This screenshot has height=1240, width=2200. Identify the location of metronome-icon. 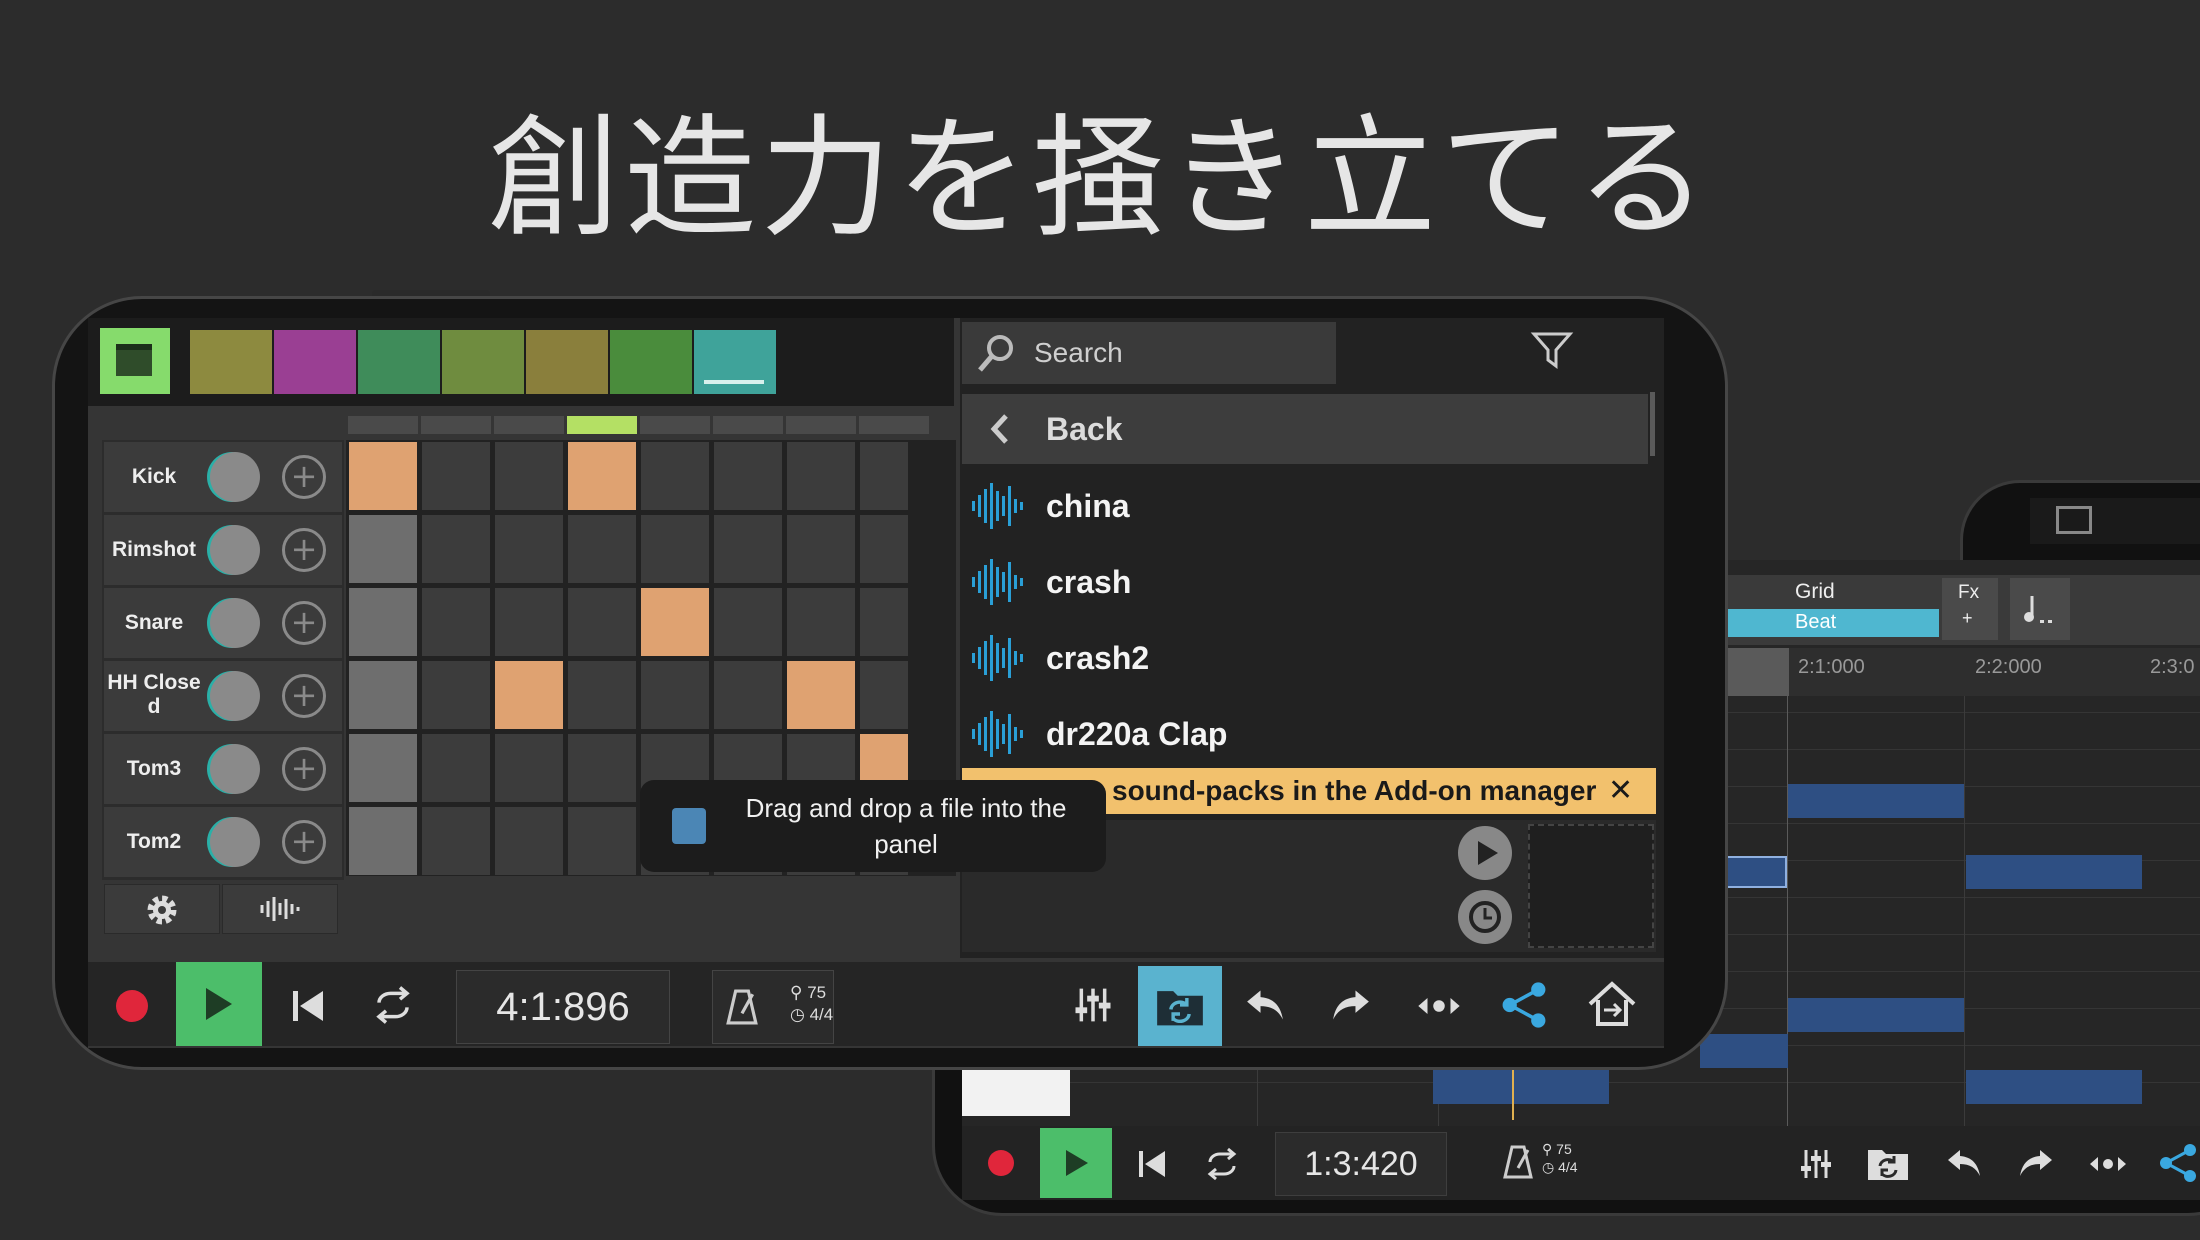
(1518, 1162).